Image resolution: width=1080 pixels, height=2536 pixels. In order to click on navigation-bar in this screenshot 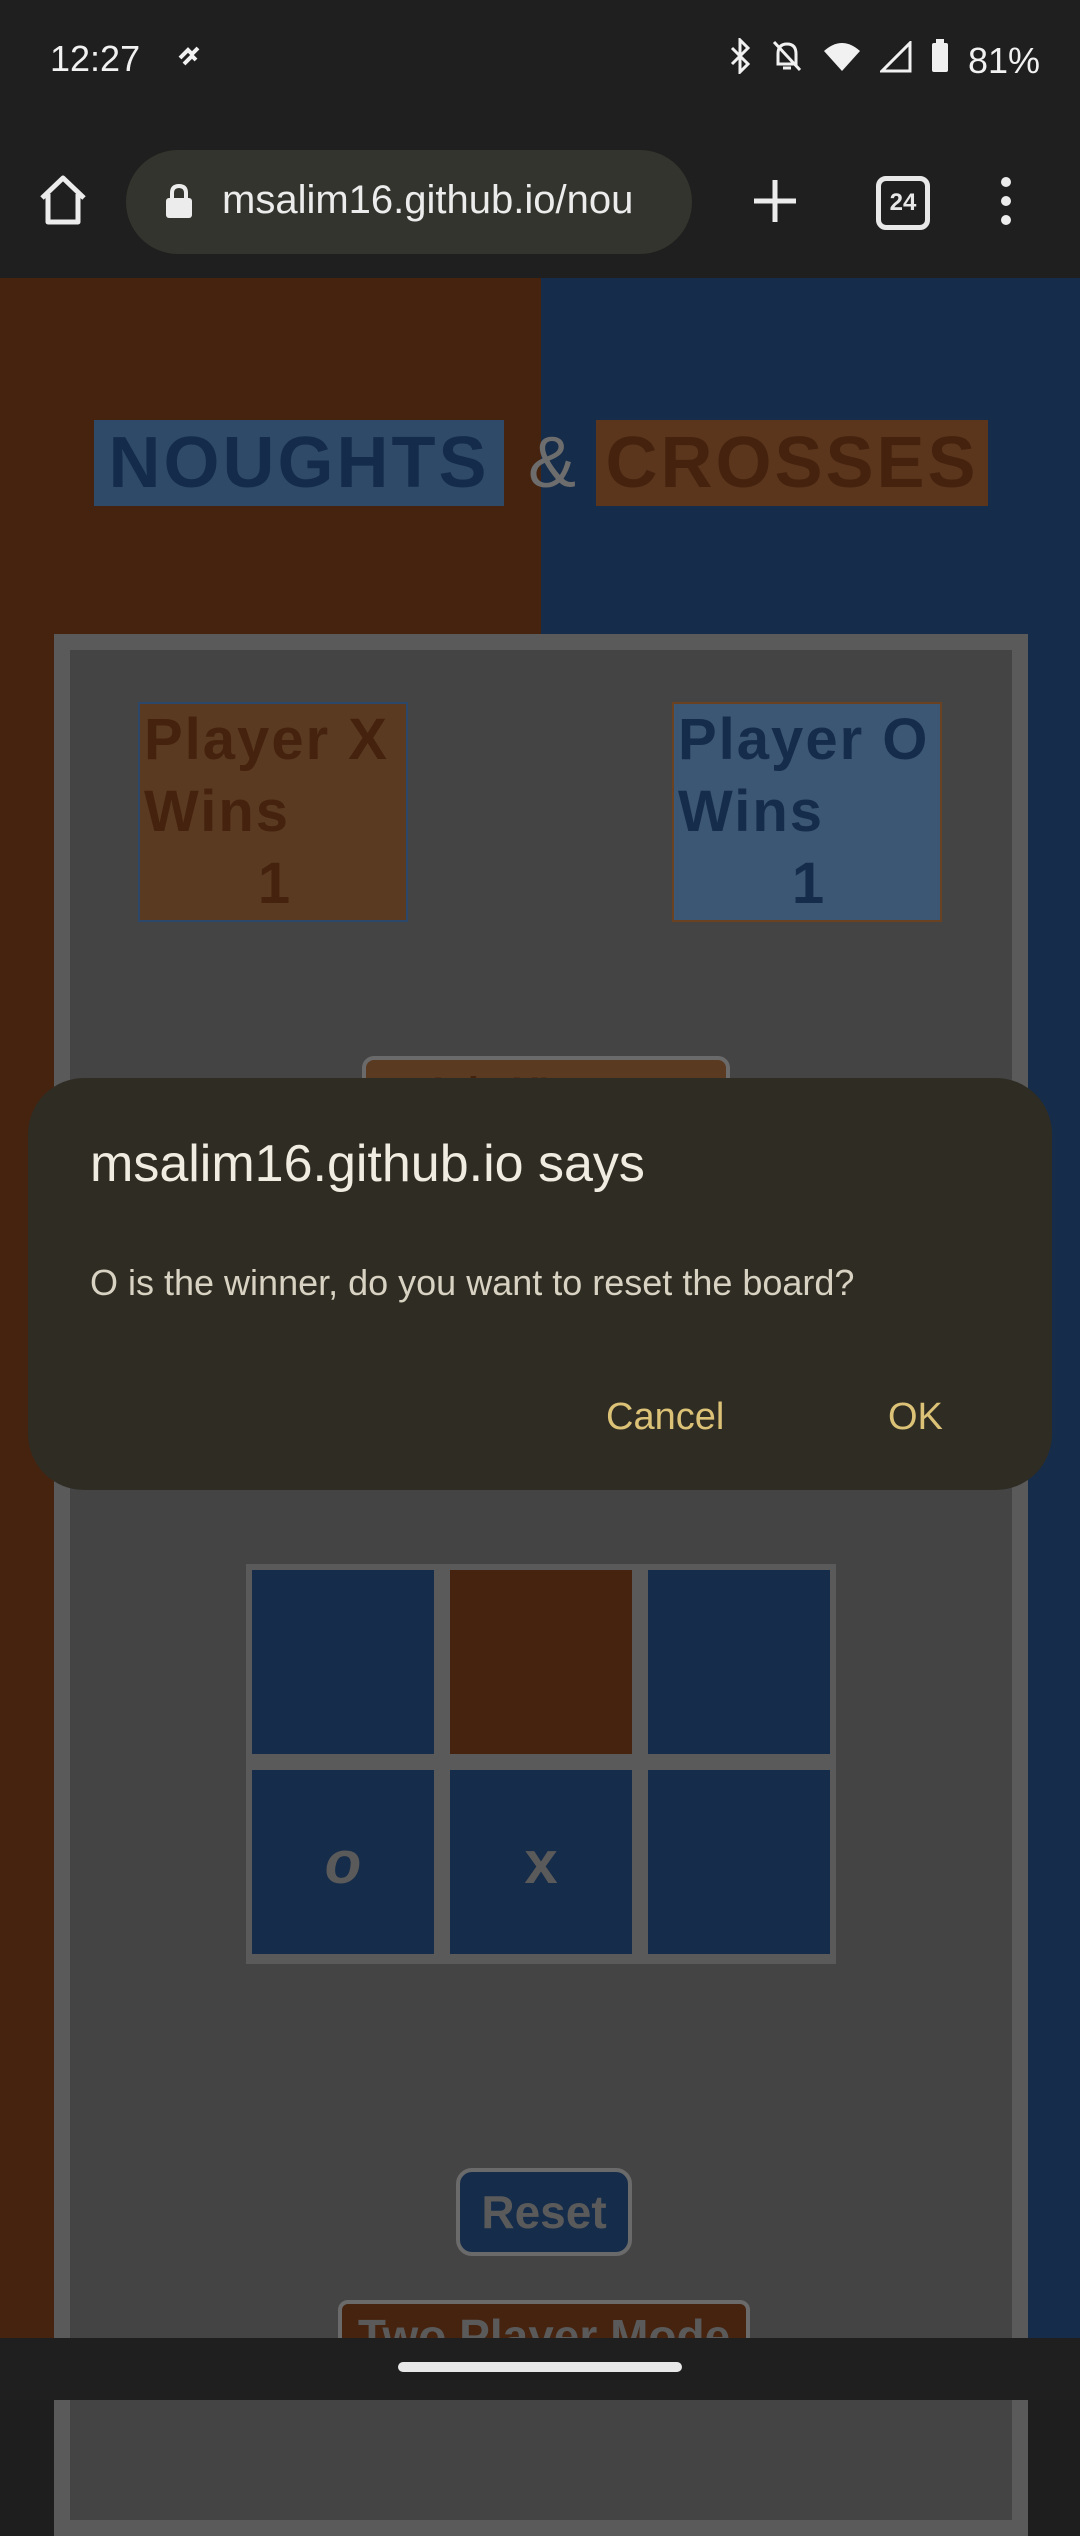, I will do `click(540, 2369)`.